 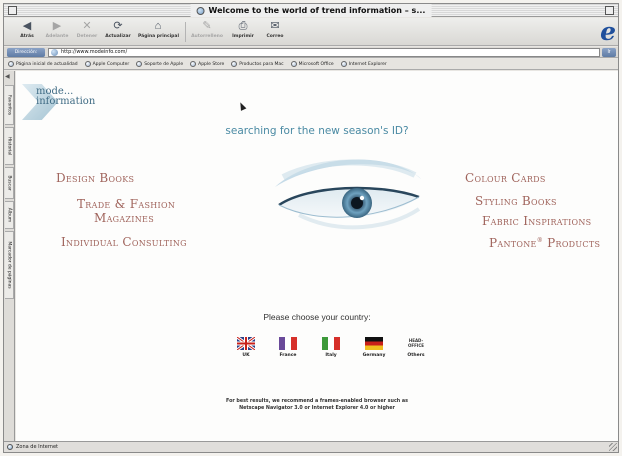 What do you see at coordinates (608, 31) in the screenshot?
I see `internet-explorer-logo: e` at bounding box center [608, 31].